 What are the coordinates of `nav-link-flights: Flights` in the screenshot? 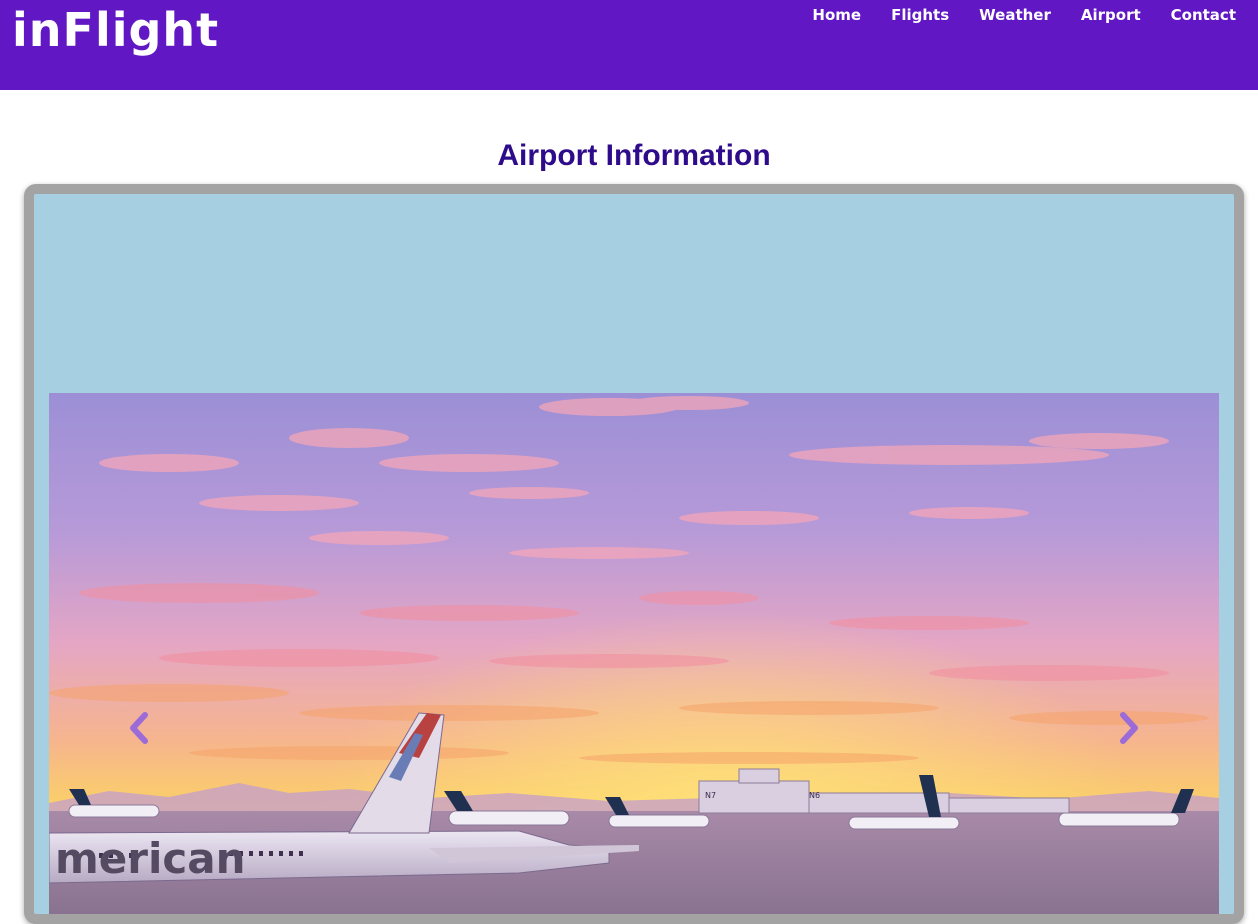 It's located at (920, 15).